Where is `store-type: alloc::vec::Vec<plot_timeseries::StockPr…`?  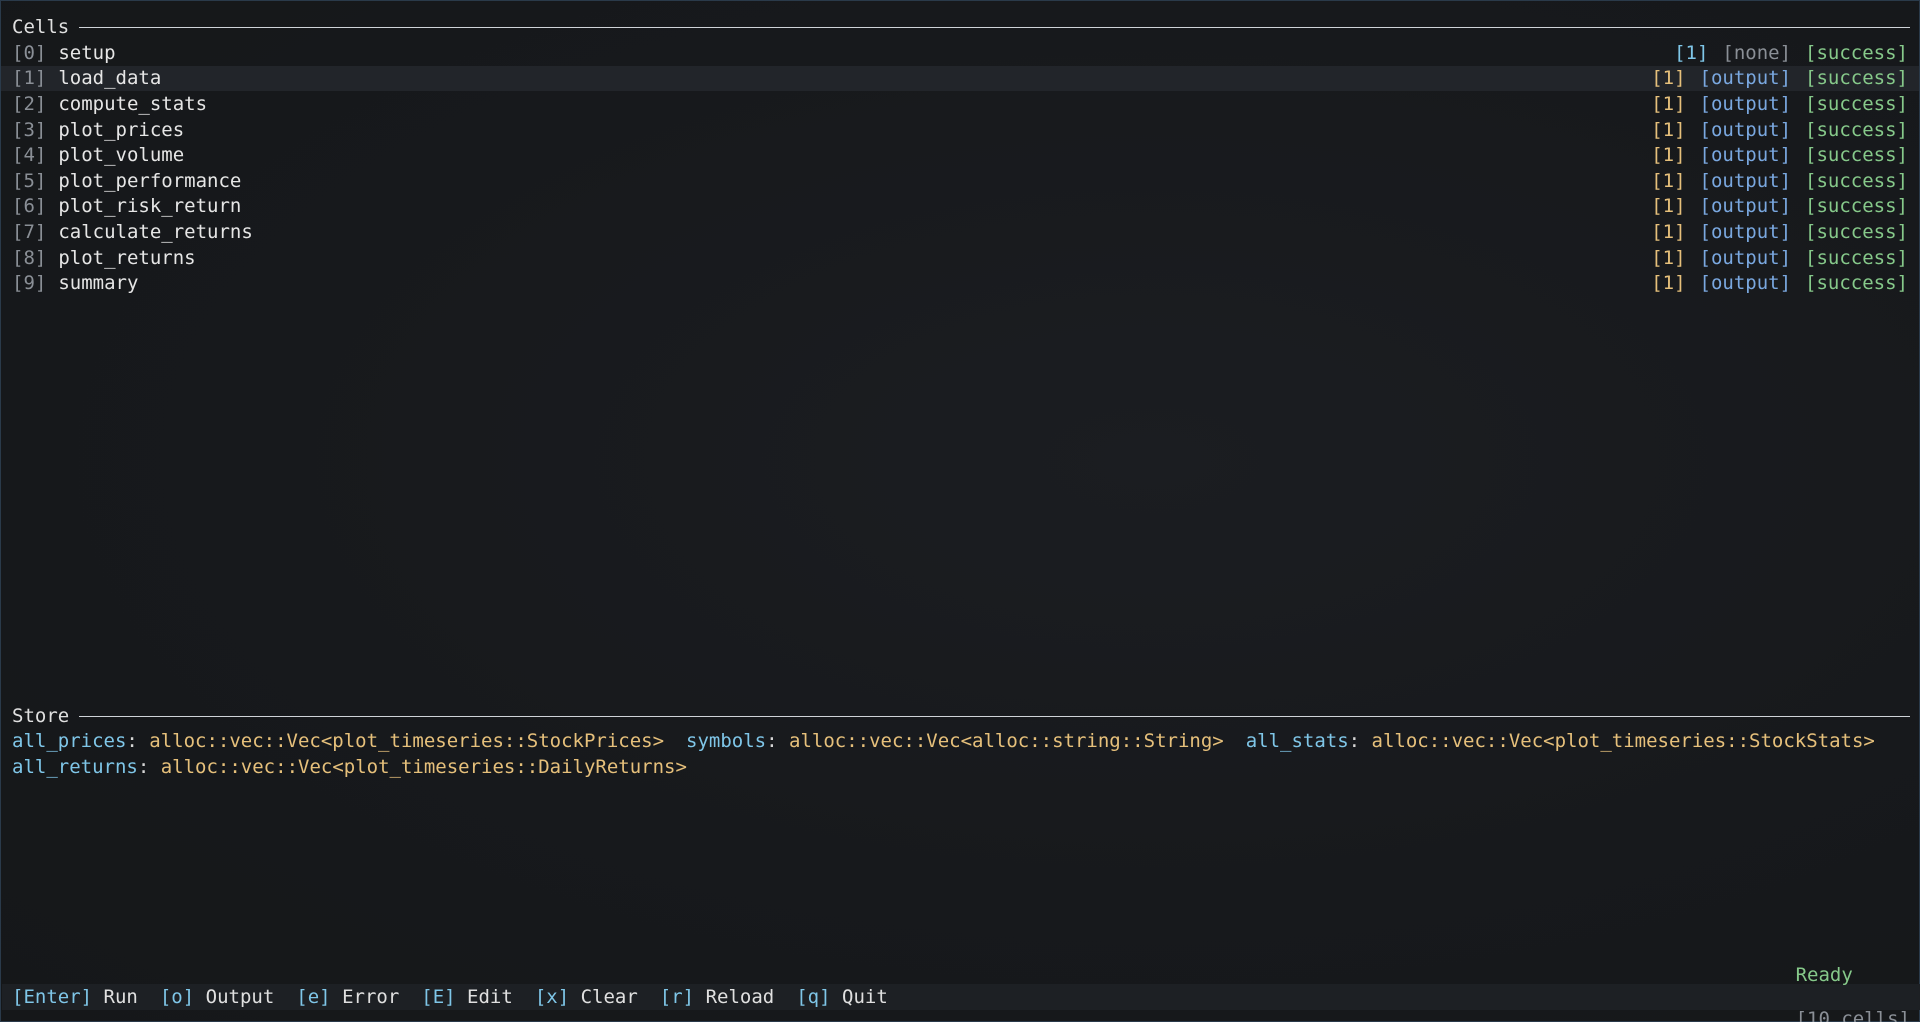
store-type: alloc::vec::Vec<plot_timeseries::StockPr… is located at coordinates (407, 741).